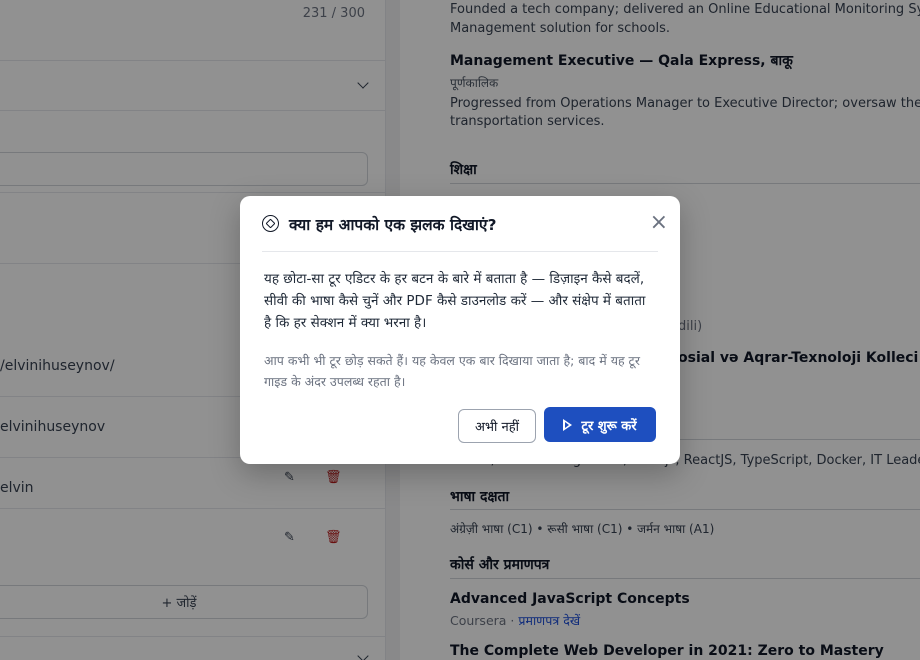 The image size is (920, 660). I want to click on close-icon: ×, so click(659, 223).